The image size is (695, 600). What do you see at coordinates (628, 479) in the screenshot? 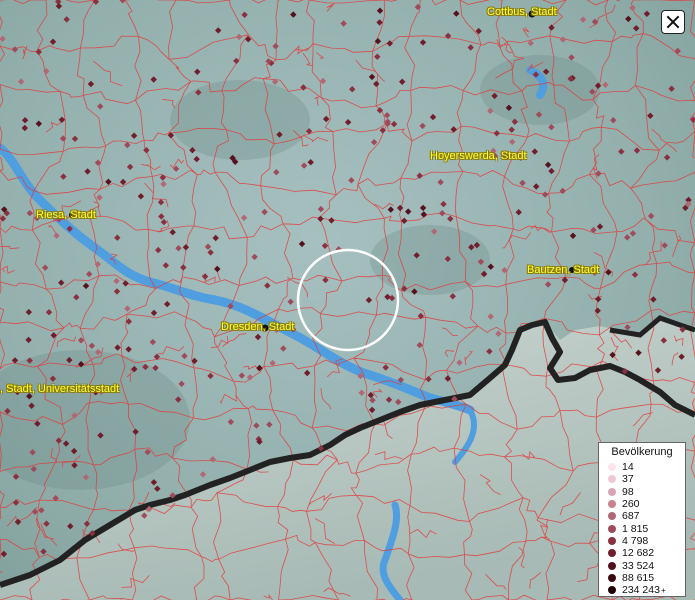
I see `legend-label: 37` at bounding box center [628, 479].